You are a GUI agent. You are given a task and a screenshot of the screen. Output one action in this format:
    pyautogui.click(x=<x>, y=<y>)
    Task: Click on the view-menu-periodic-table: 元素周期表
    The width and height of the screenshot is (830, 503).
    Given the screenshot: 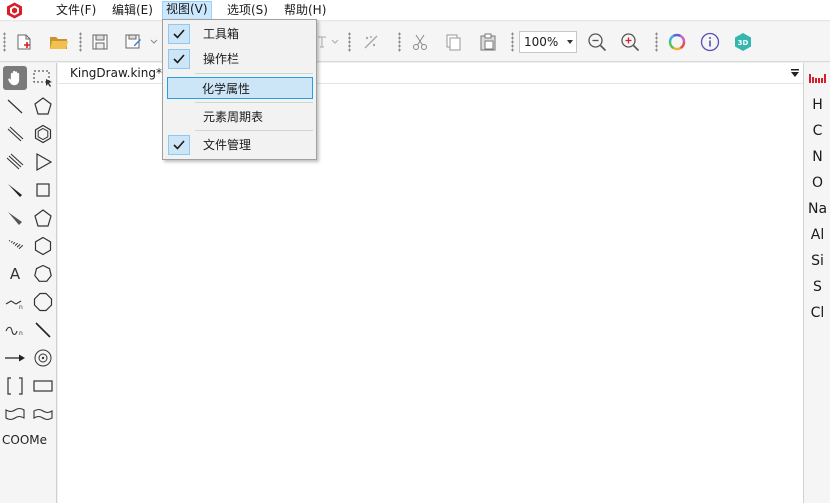 What is the action you would take?
    pyautogui.click(x=240, y=117)
    